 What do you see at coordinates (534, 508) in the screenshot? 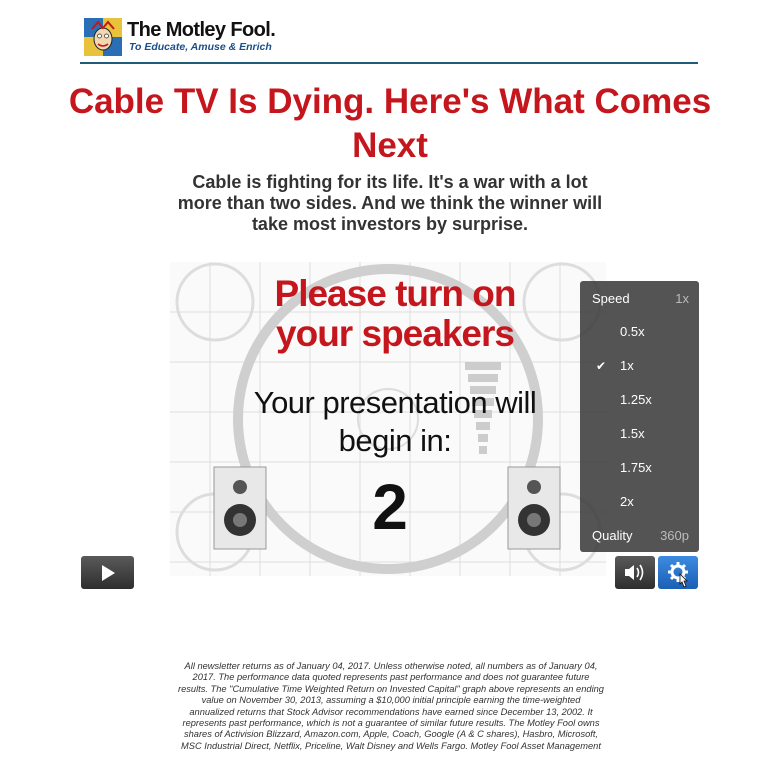
I see `right-speaker-icon` at bounding box center [534, 508].